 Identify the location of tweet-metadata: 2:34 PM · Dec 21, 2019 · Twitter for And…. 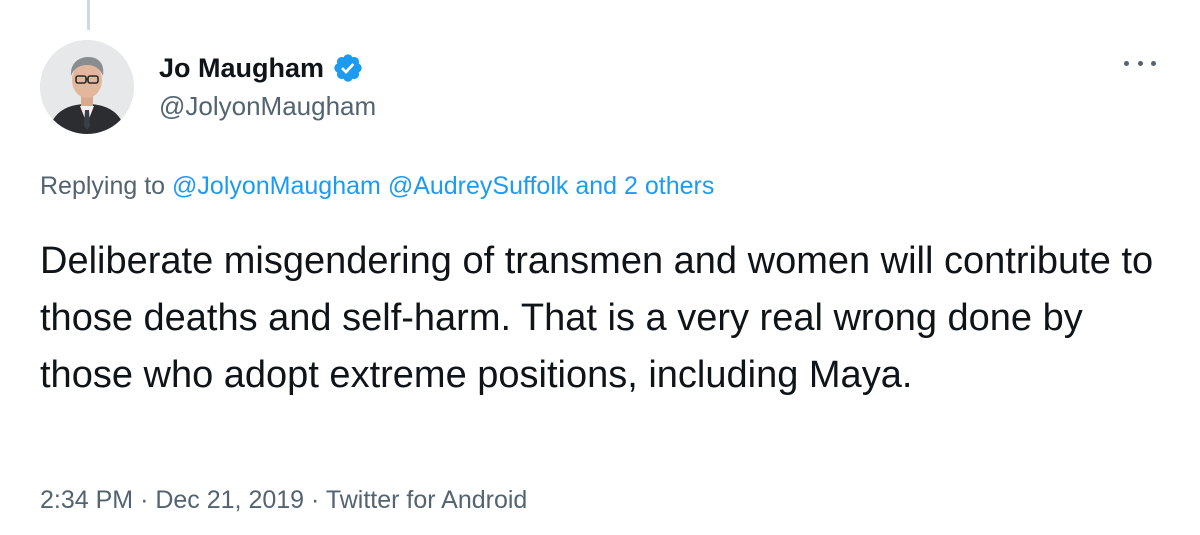
(283, 500).